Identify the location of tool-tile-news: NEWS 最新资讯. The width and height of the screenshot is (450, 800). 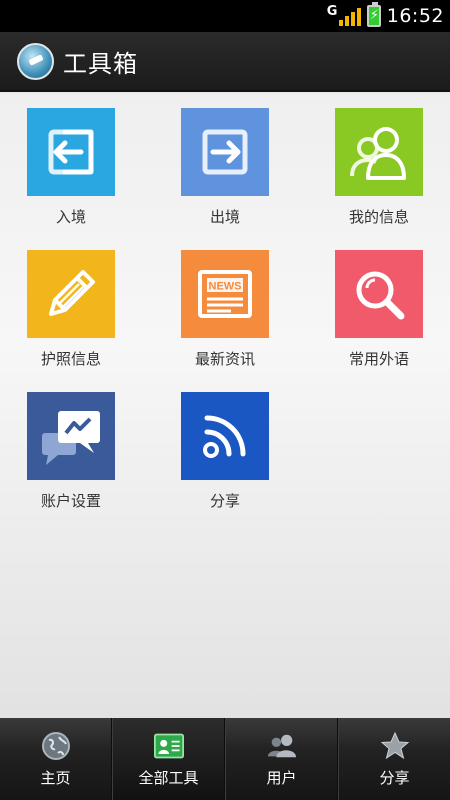
(225, 309).